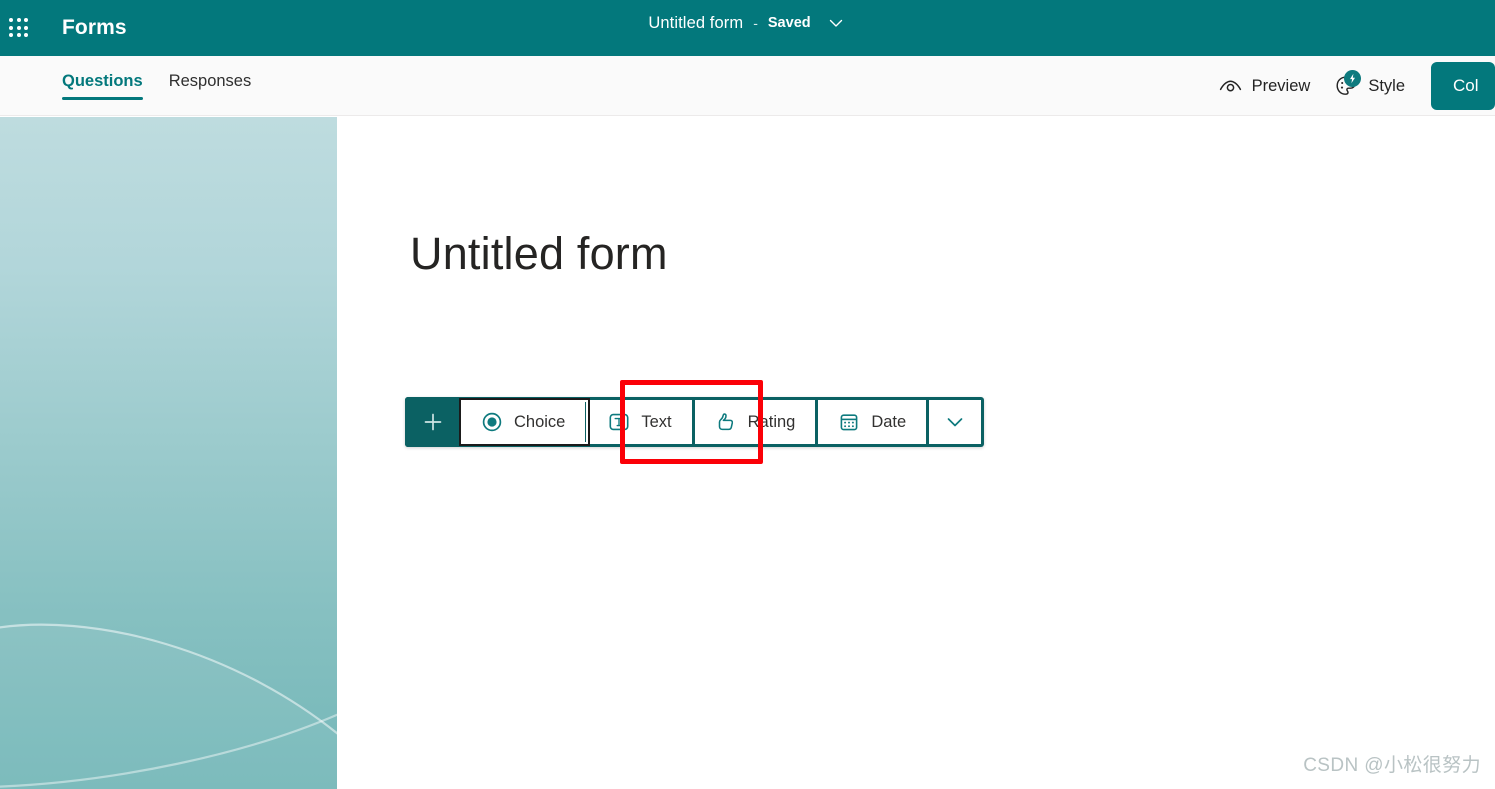  Describe the element at coordinates (539, 254) in the screenshot. I see `form-title: Untitled form` at that location.